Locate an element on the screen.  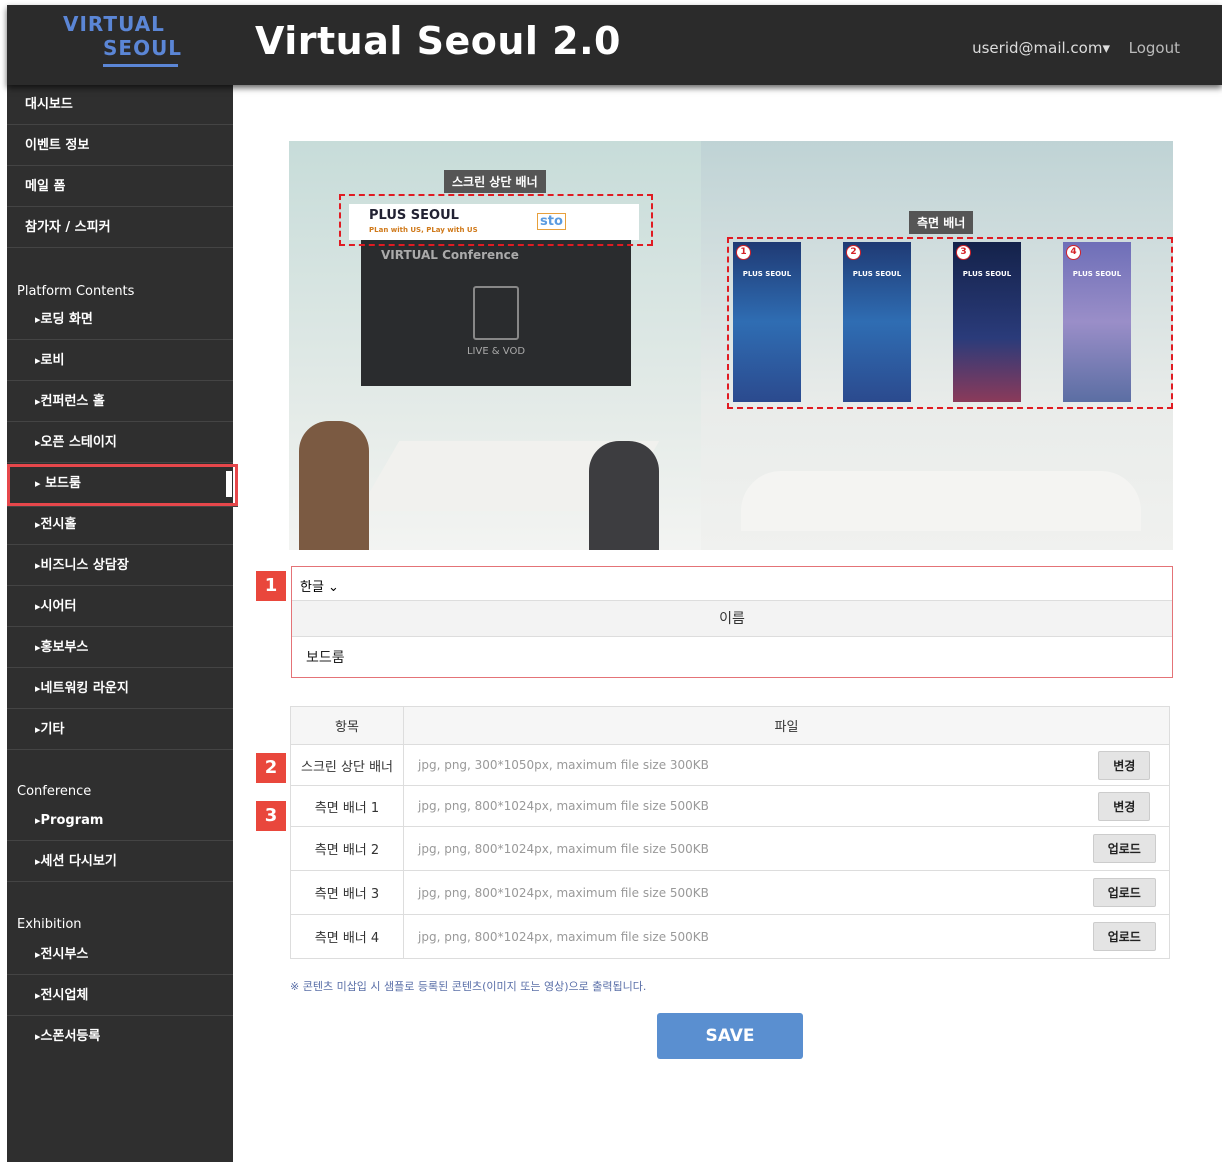
sidebar-item-promo-booth: 홍보부스 is located at coordinates (120, 648).